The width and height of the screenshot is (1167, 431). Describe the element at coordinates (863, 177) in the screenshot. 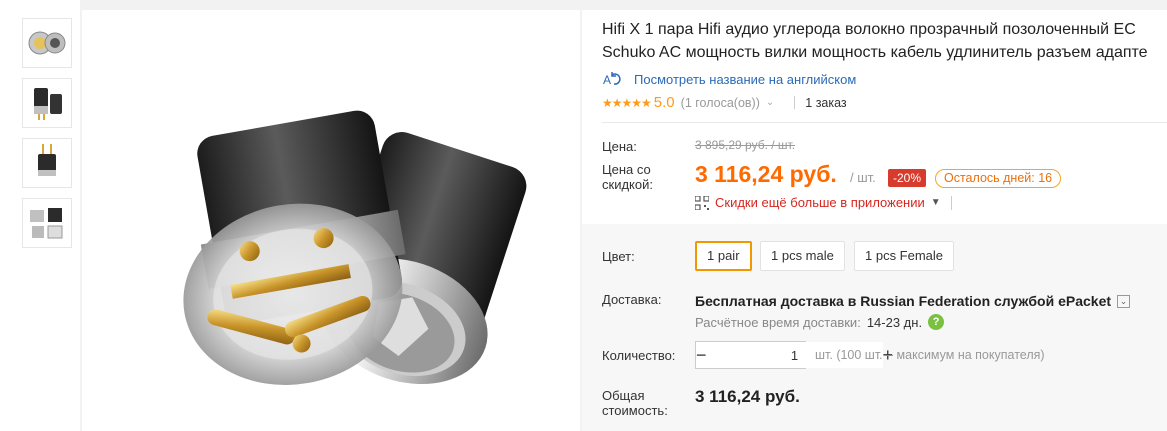

I see `price-unit: / шт.` at that location.